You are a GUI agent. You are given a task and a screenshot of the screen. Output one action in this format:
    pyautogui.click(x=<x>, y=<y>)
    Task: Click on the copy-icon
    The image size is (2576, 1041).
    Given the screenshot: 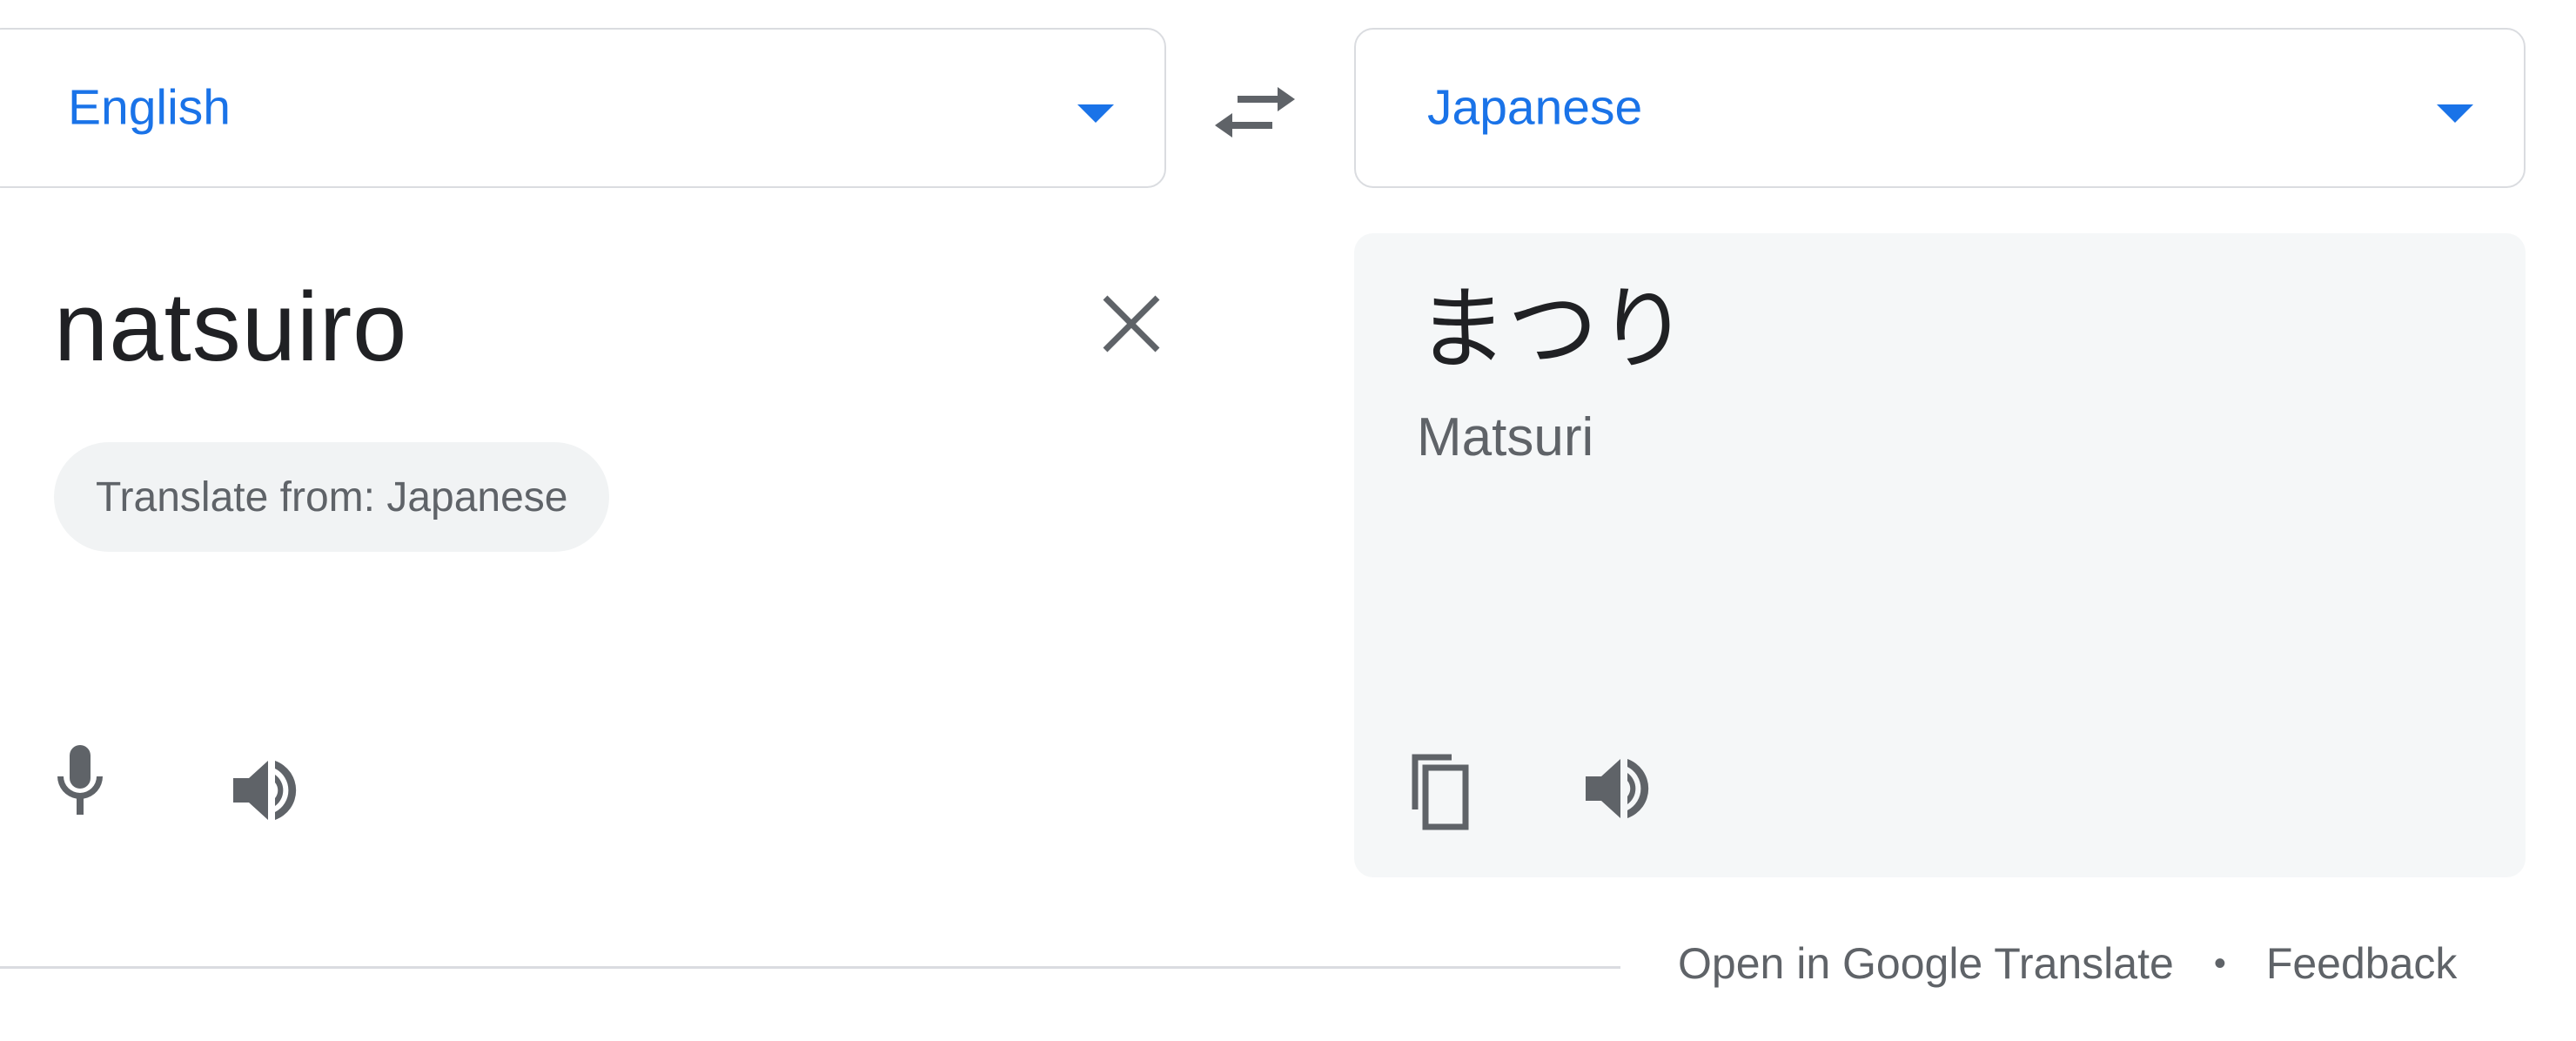 What is the action you would take?
    pyautogui.click(x=1441, y=792)
    